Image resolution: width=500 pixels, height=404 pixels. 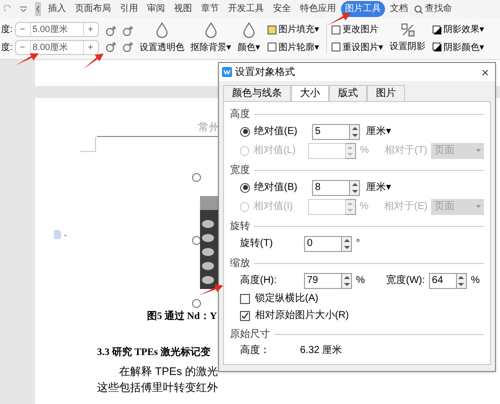 What do you see at coordinates (210, 9) in the screenshot?
I see `menu-tab: 章节` at bounding box center [210, 9].